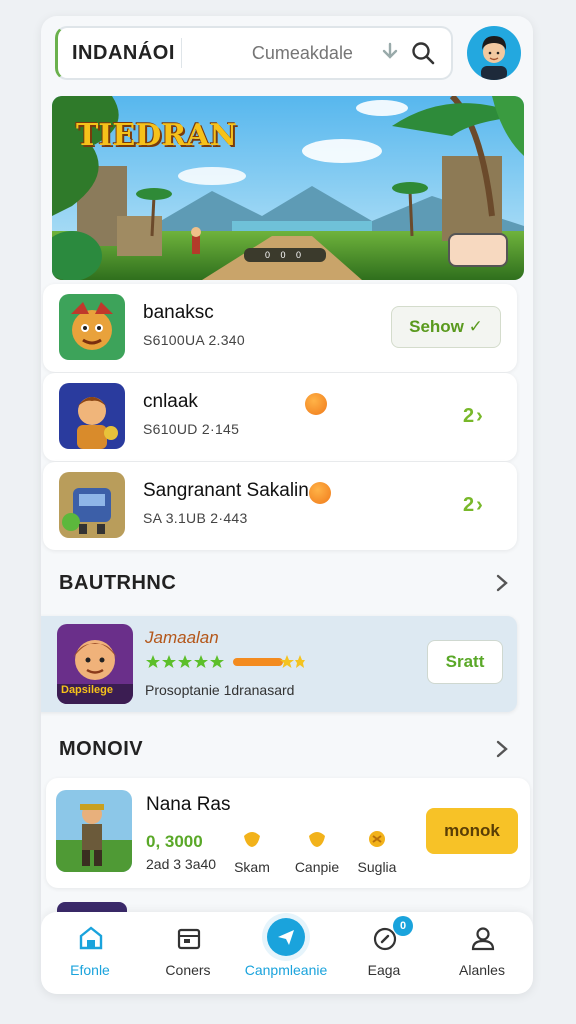  I want to click on game-meta: S610UD 2·145, so click(191, 429).